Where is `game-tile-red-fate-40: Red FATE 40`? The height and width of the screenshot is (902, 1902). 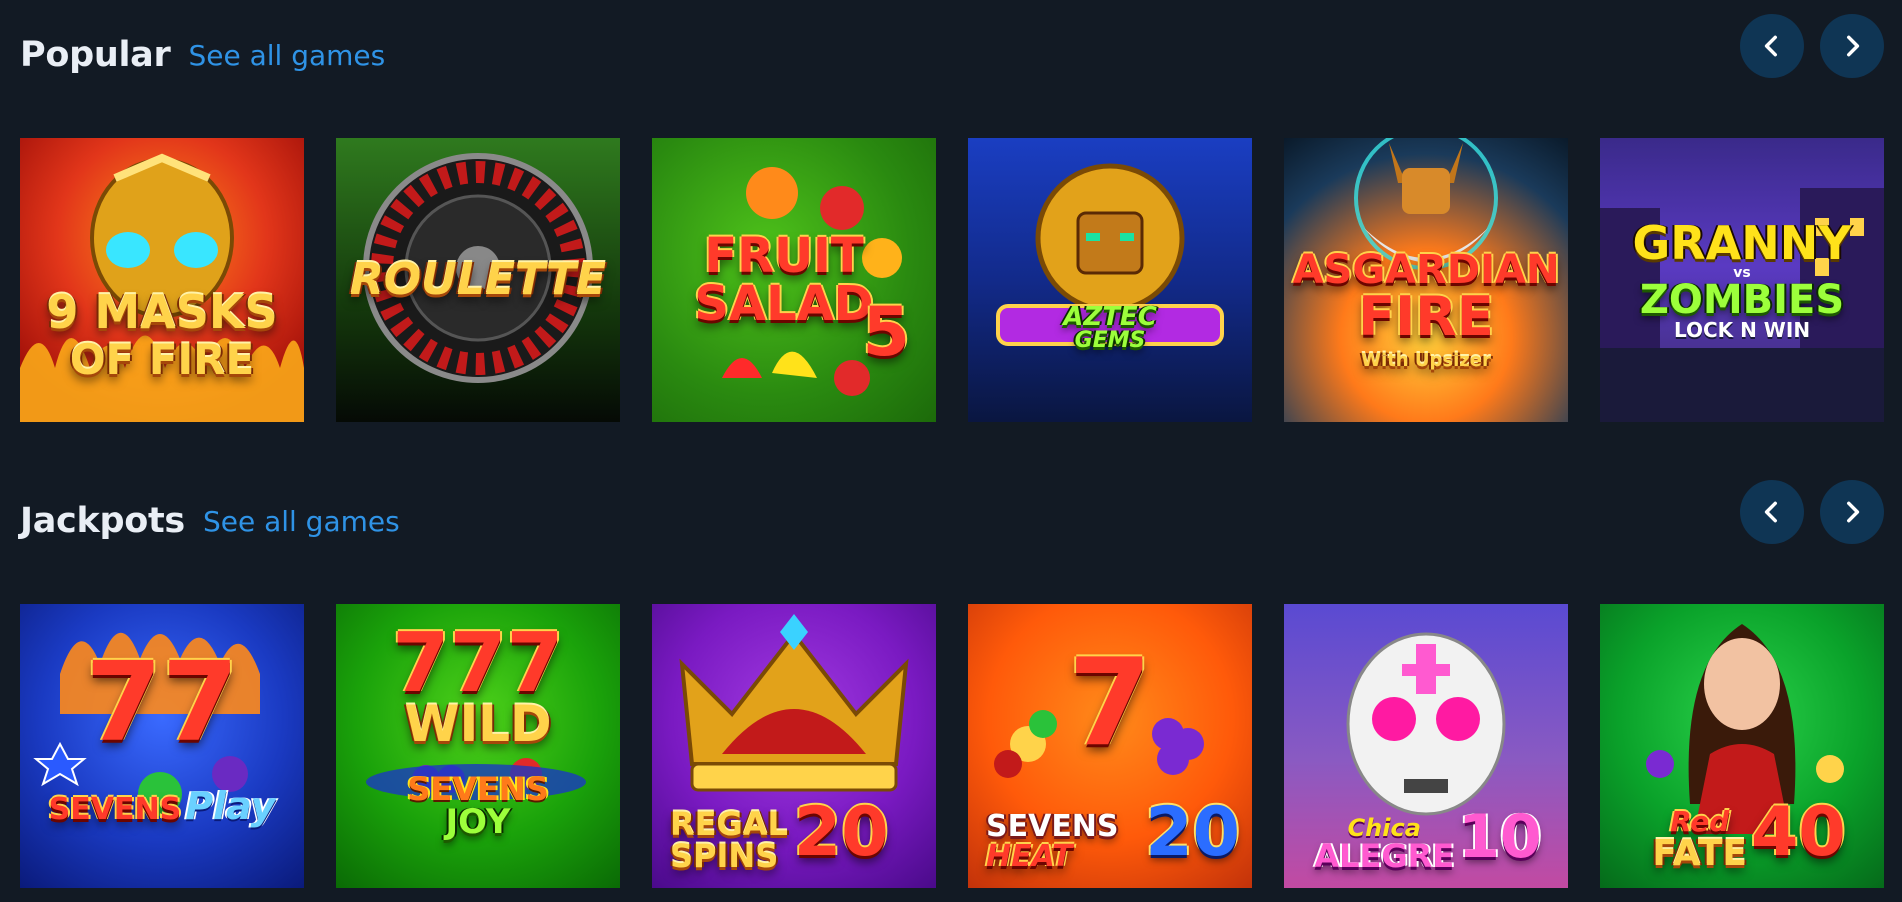
game-tile-red-fate-40: Red FATE 40 is located at coordinates (1742, 746).